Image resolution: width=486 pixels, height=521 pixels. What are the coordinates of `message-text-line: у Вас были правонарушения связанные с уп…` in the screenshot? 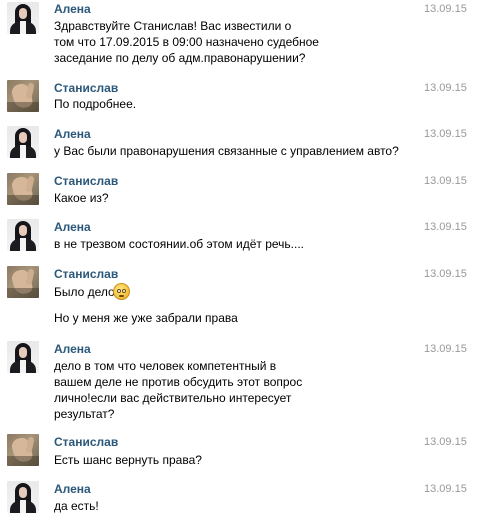 It's located at (226, 151).